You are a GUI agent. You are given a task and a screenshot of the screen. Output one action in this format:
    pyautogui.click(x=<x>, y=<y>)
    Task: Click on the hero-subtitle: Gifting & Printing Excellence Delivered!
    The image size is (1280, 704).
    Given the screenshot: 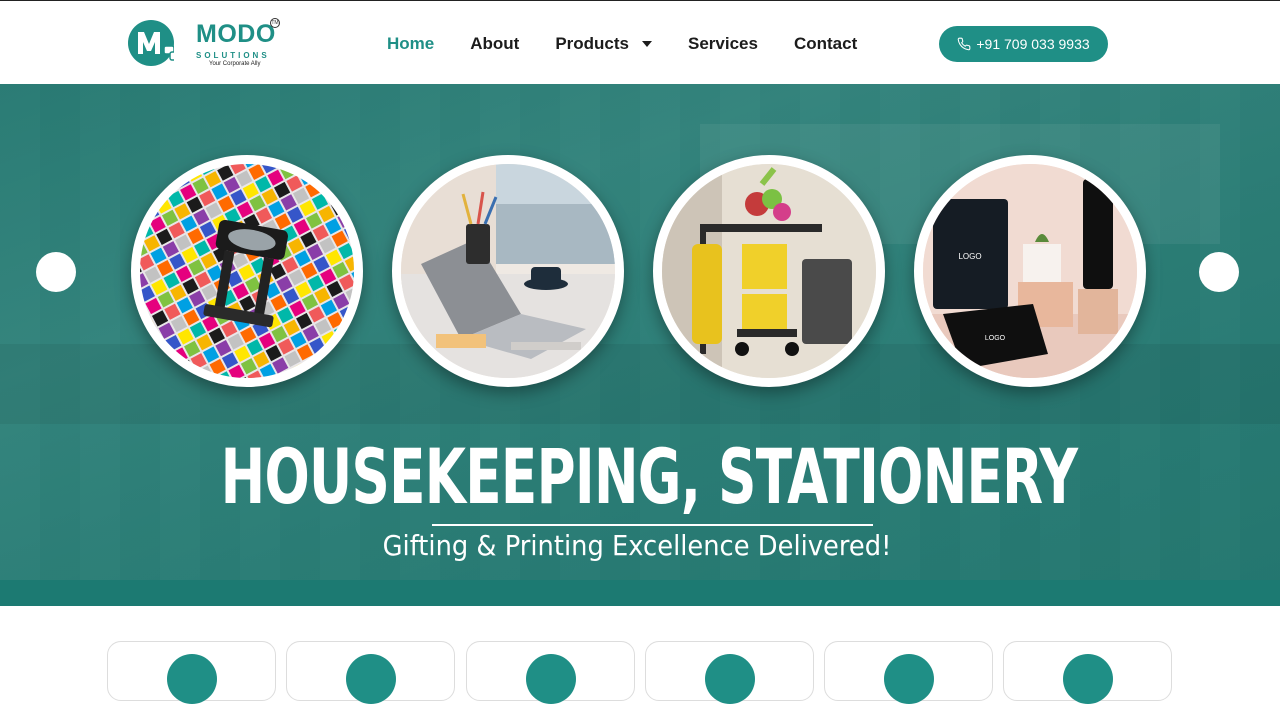 What is the action you would take?
    pyautogui.click(x=637, y=546)
    